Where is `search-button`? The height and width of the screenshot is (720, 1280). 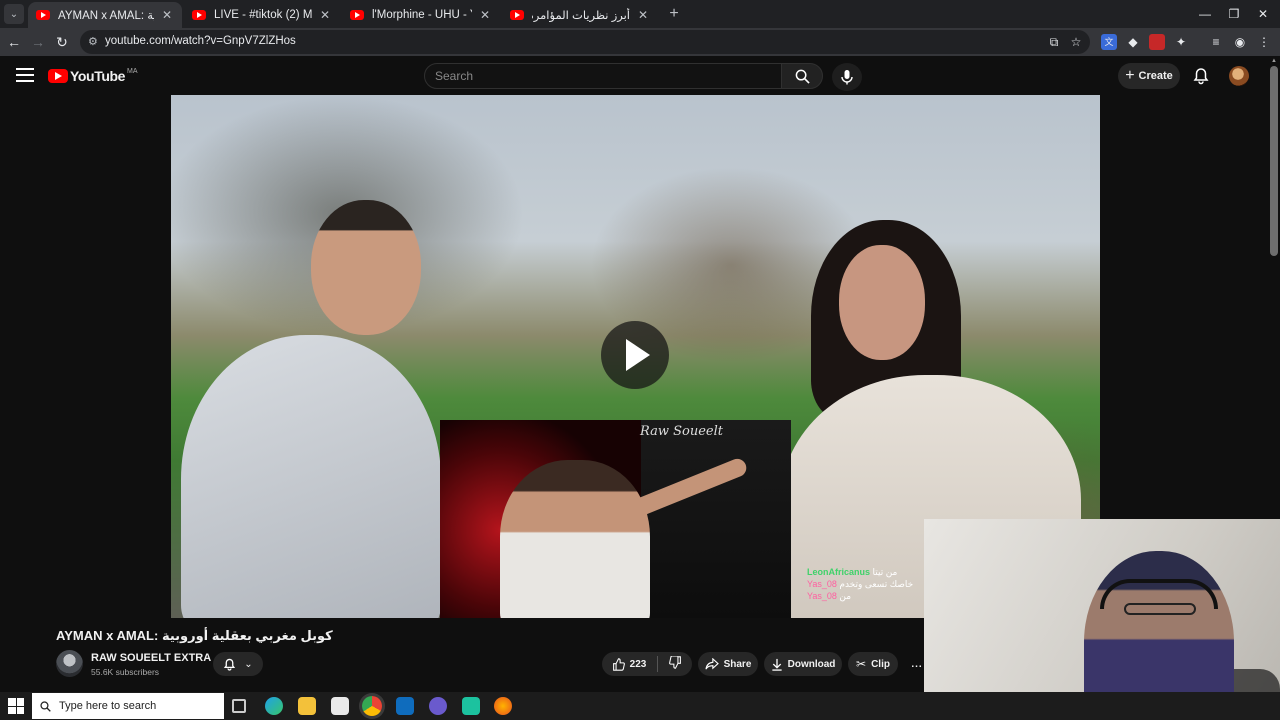 search-button is located at coordinates (802, 76).